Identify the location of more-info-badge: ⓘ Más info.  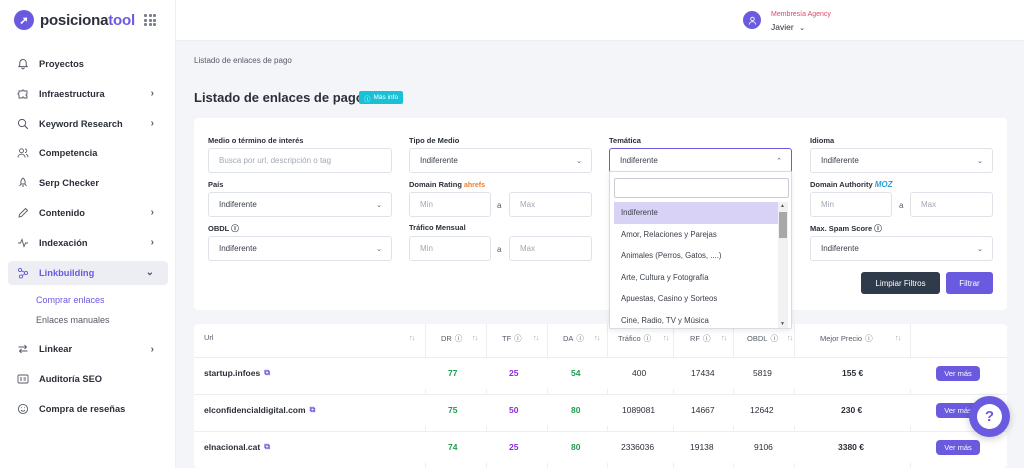
(381, 97).